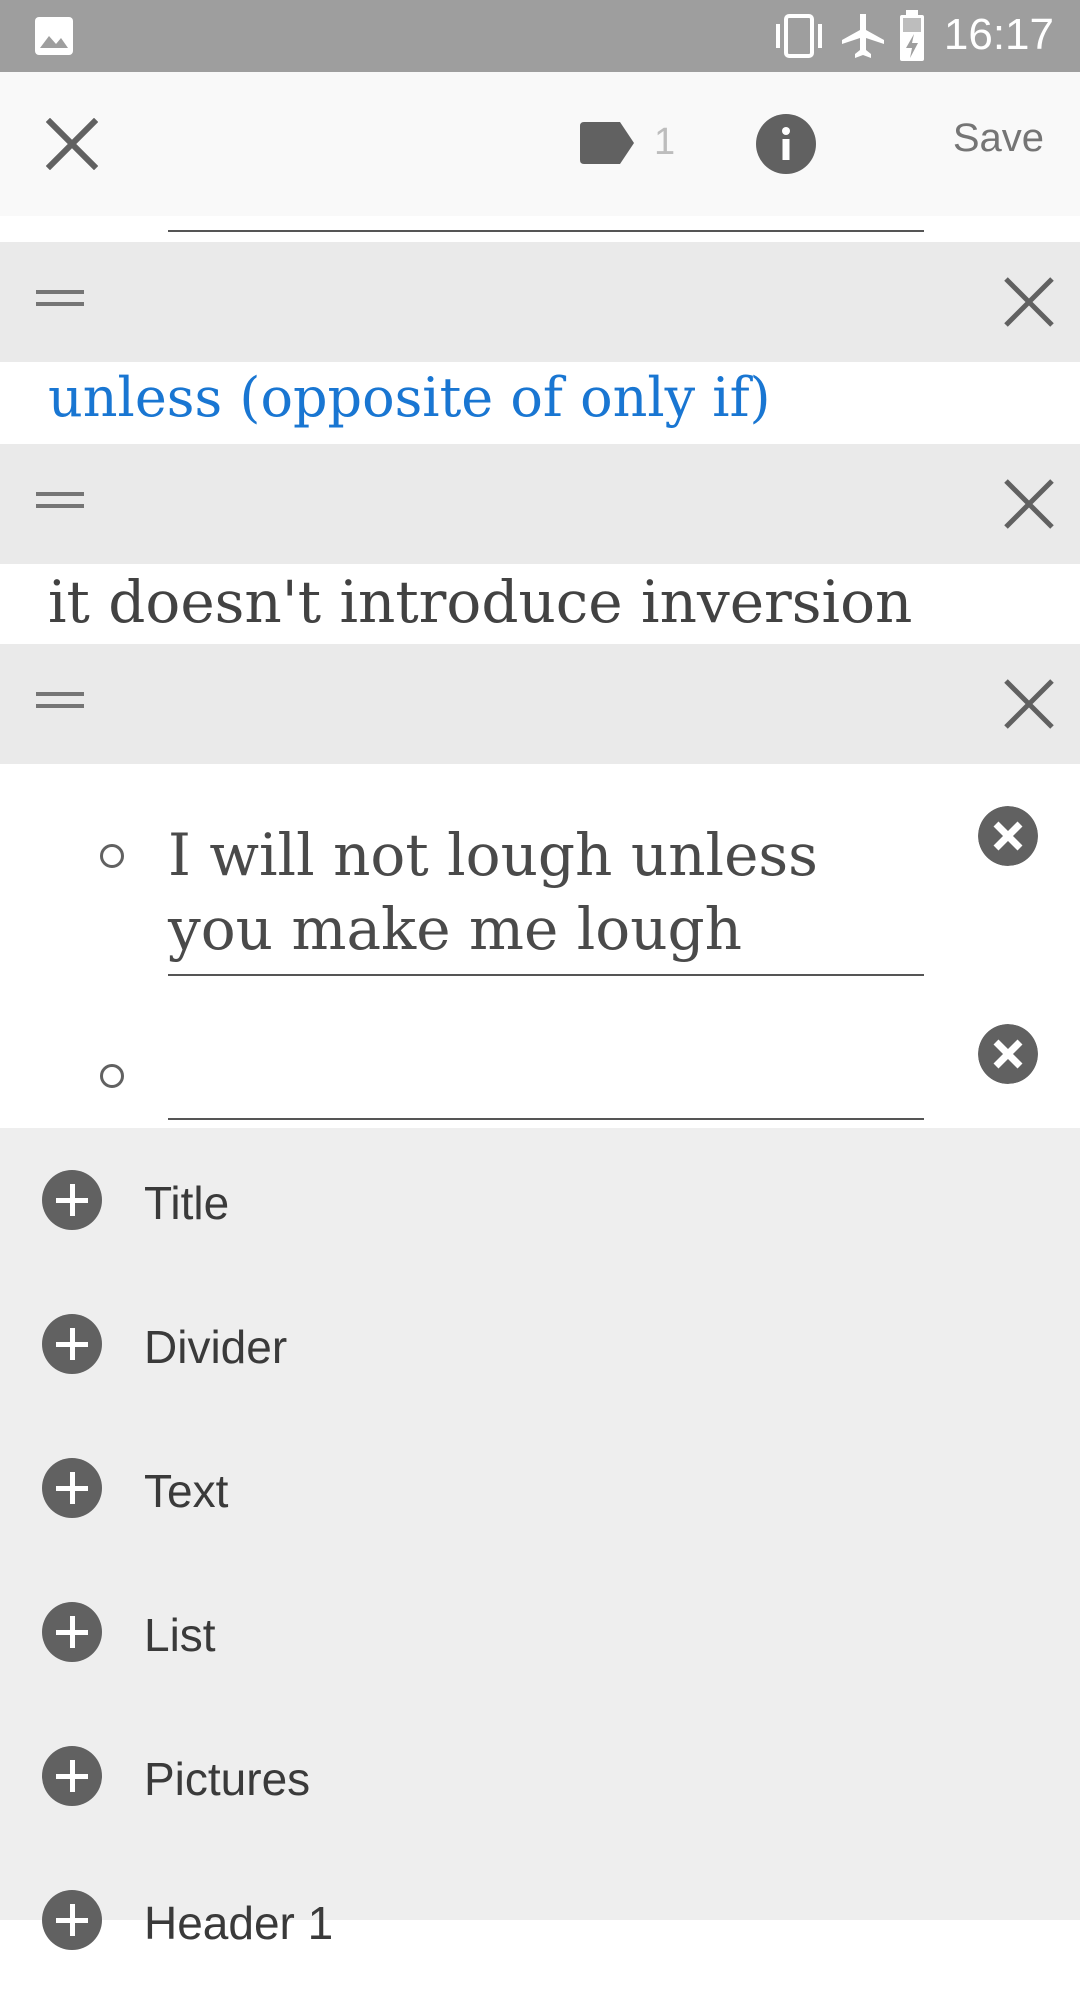 Image resolution: width=1080 pixels, height=1992 pixels. What do you see at coordinates (546, 1075) in the screenshot?
I see `list-item-input` at bounding box center [546, 1075].